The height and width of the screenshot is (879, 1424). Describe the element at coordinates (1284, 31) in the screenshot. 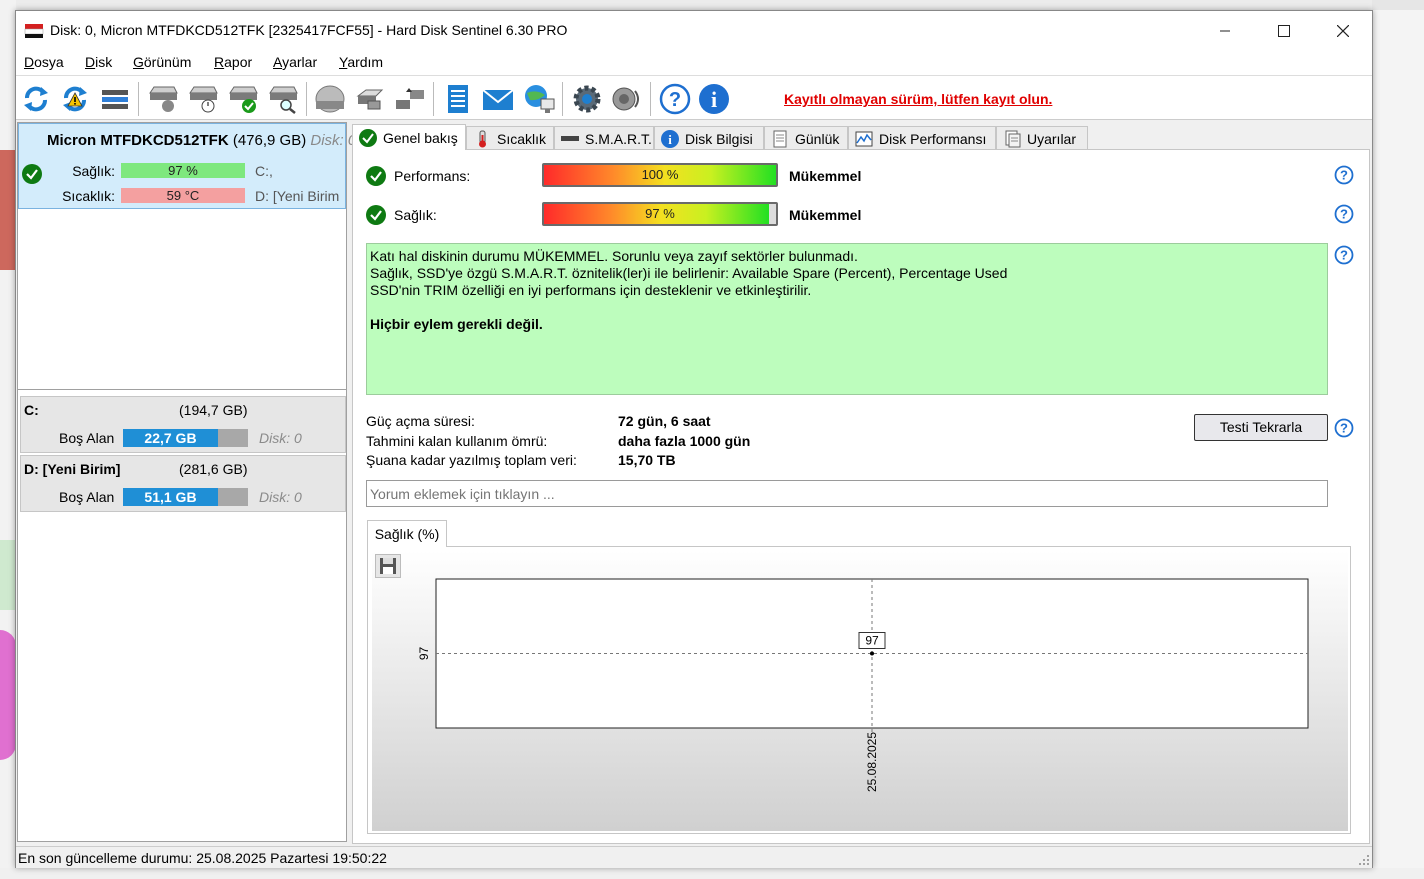

I see `maximize-button` at that location.